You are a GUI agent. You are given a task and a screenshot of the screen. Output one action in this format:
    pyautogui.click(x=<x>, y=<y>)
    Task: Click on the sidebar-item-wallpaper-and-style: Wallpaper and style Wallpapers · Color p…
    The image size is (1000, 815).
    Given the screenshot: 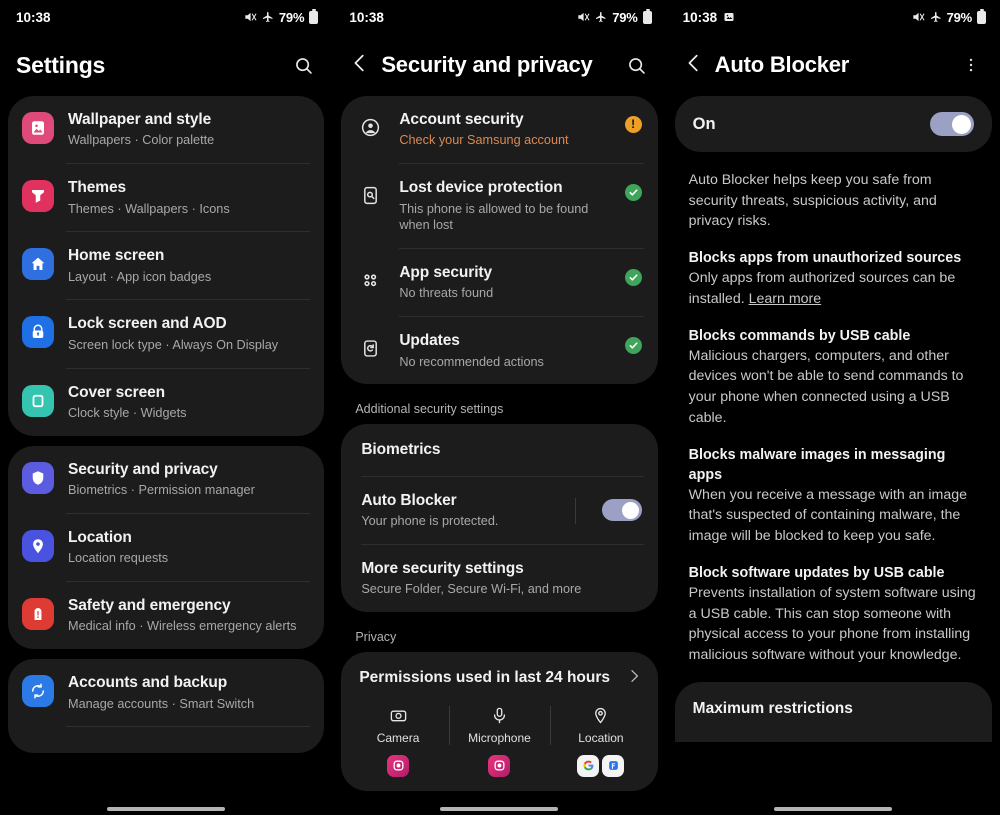 What is the action you would take?
    pyautogui.click(x=166, y=129)
    